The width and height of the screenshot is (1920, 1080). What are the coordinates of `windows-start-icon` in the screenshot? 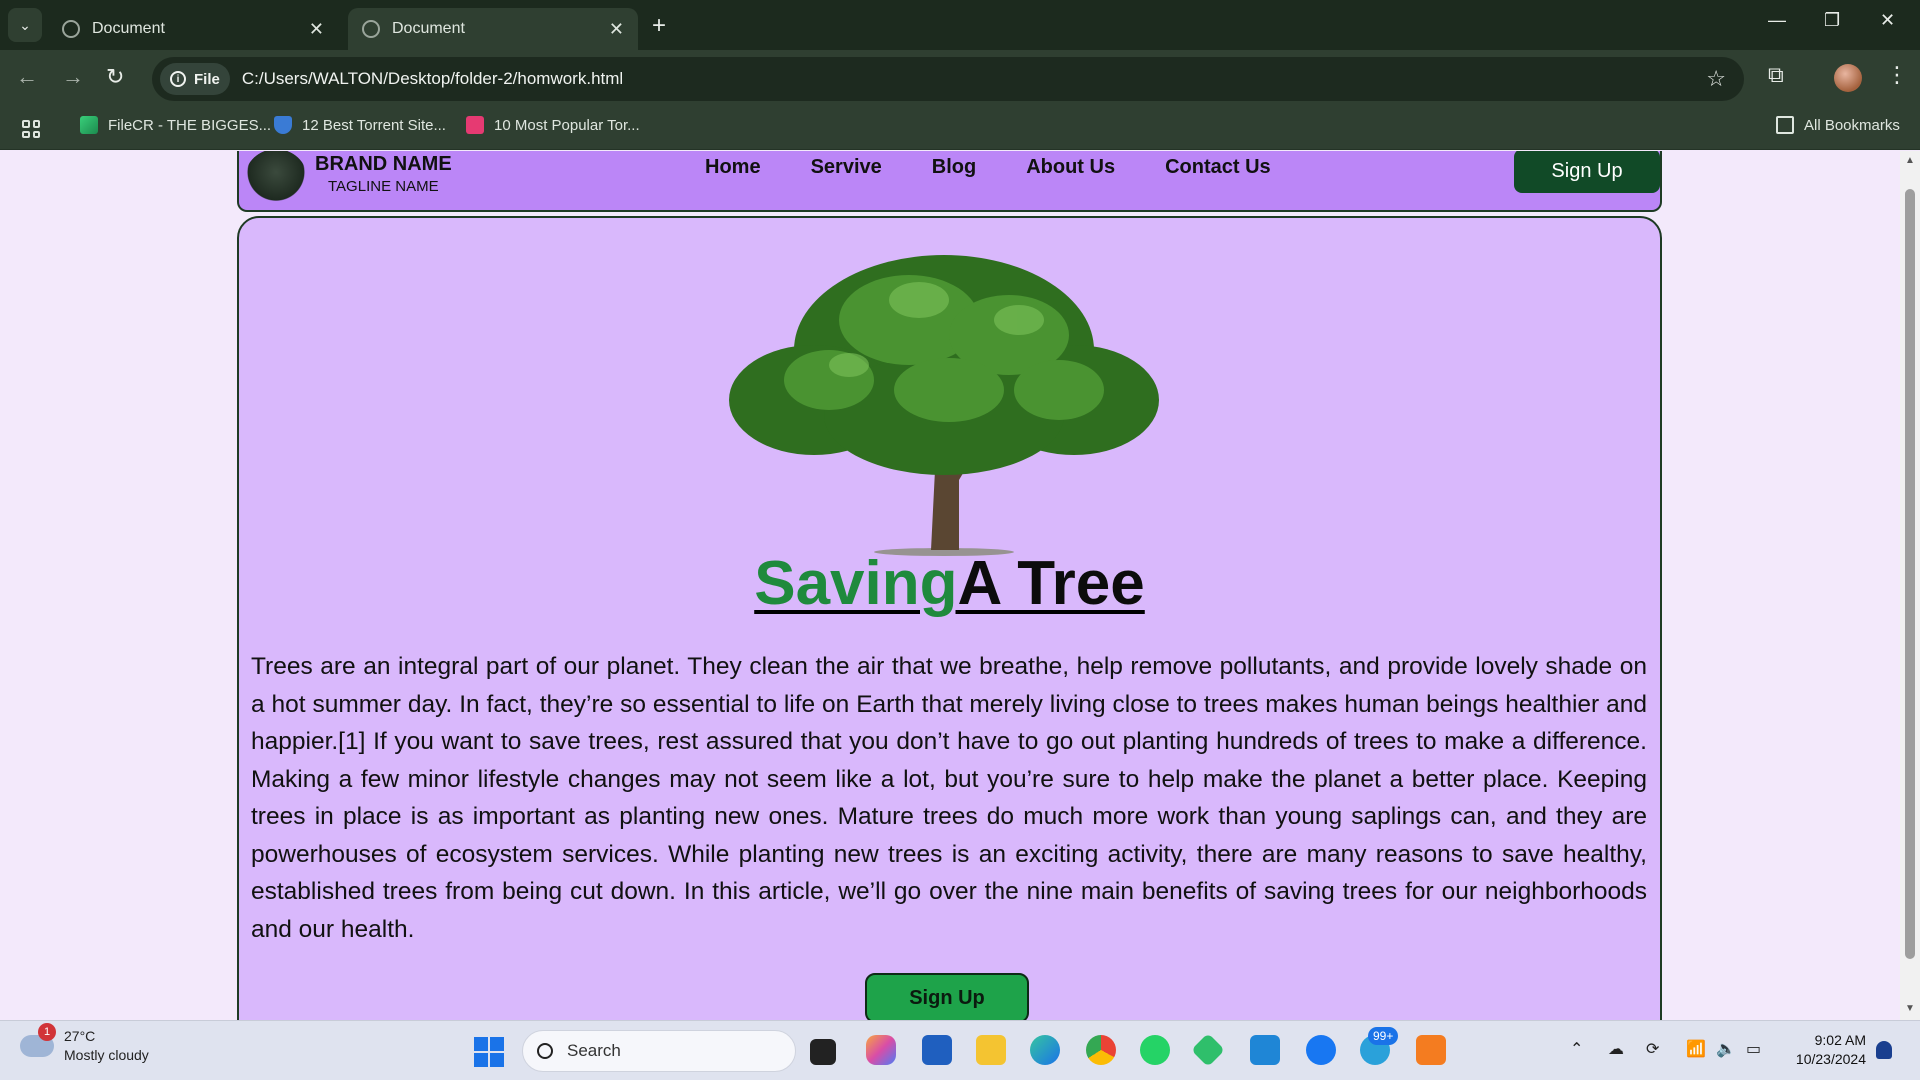 It's located at (489, 1052).